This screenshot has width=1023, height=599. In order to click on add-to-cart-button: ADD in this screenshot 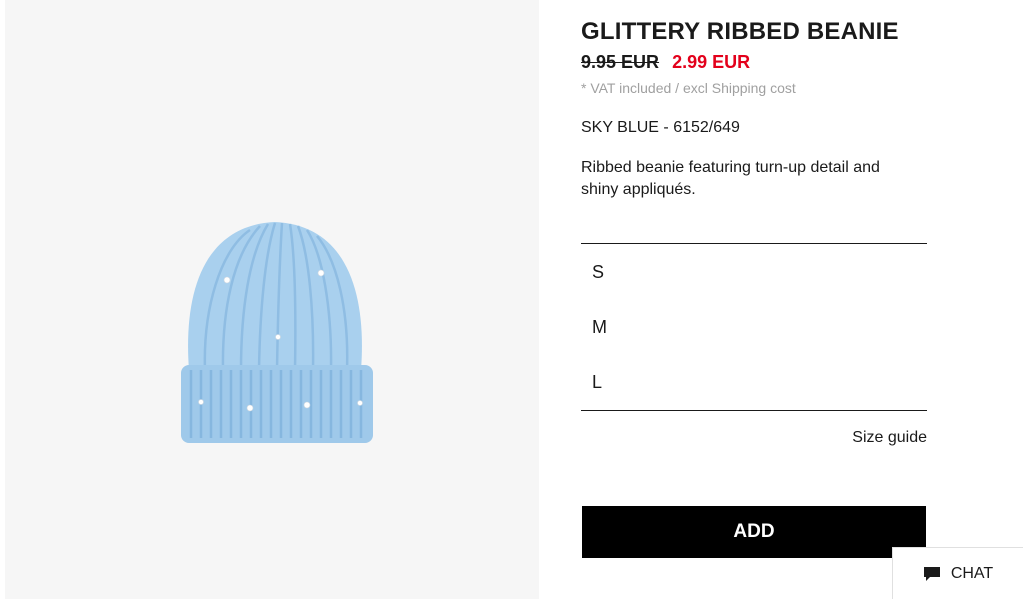, I will do `click(754, 532)`.